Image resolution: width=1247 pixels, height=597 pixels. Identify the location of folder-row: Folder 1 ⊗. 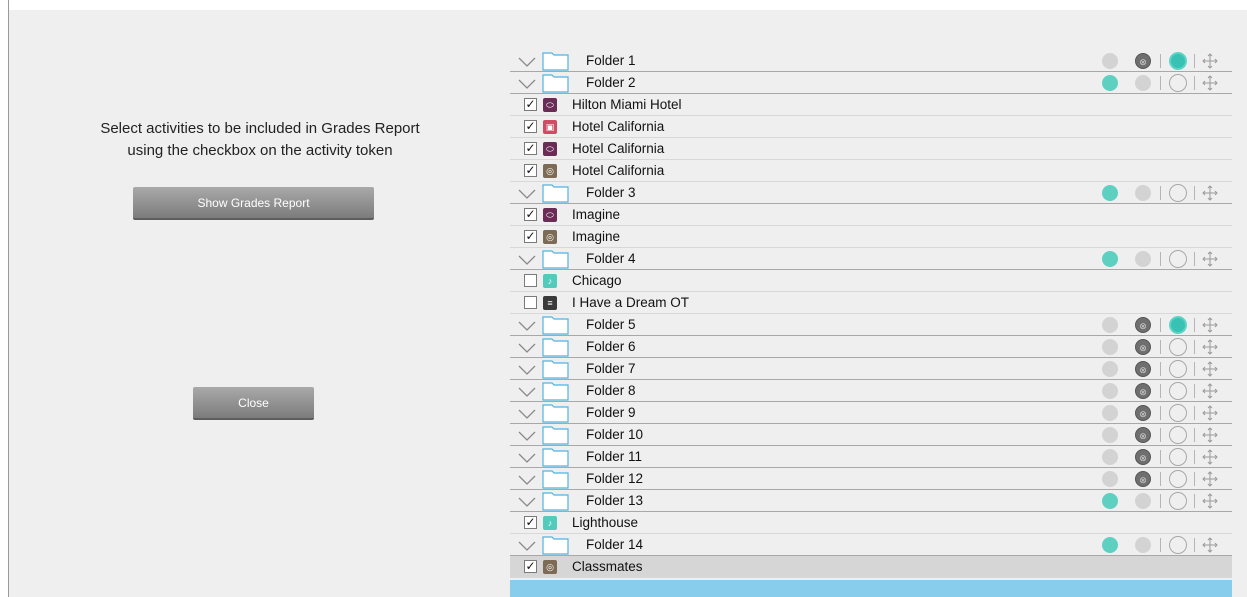
(871, 61).